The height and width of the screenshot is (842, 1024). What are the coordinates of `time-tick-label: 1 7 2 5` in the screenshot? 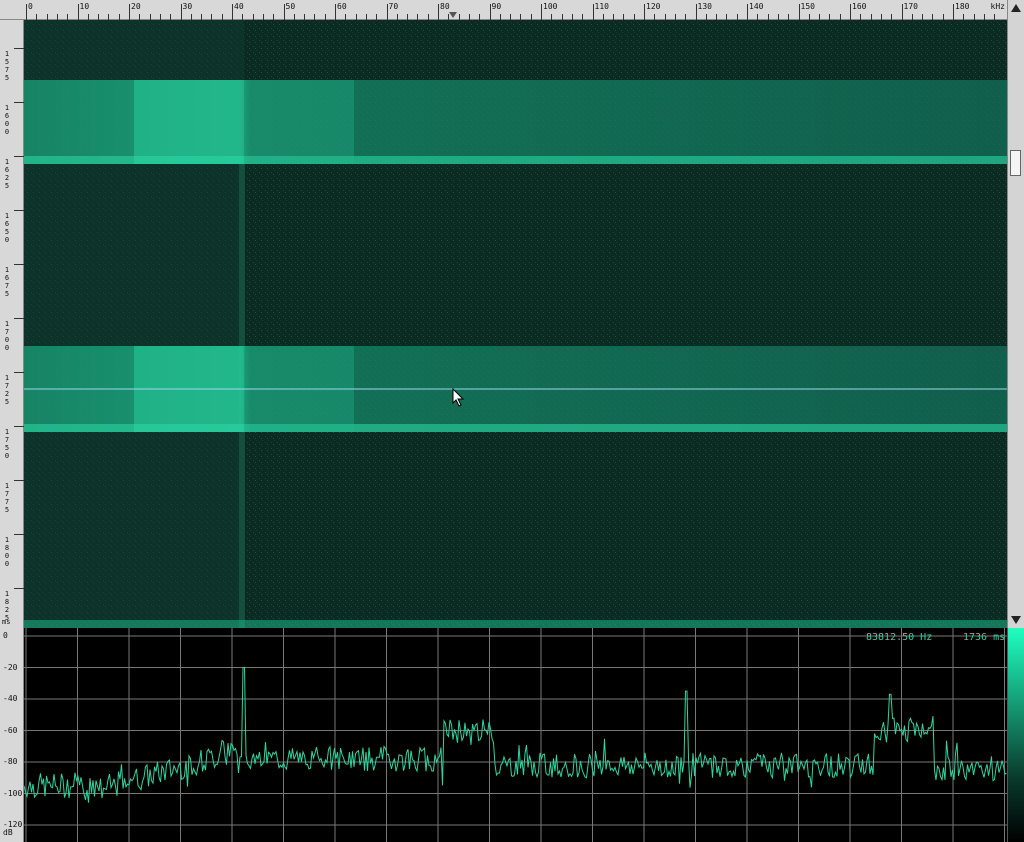 It's located at (7, 390).